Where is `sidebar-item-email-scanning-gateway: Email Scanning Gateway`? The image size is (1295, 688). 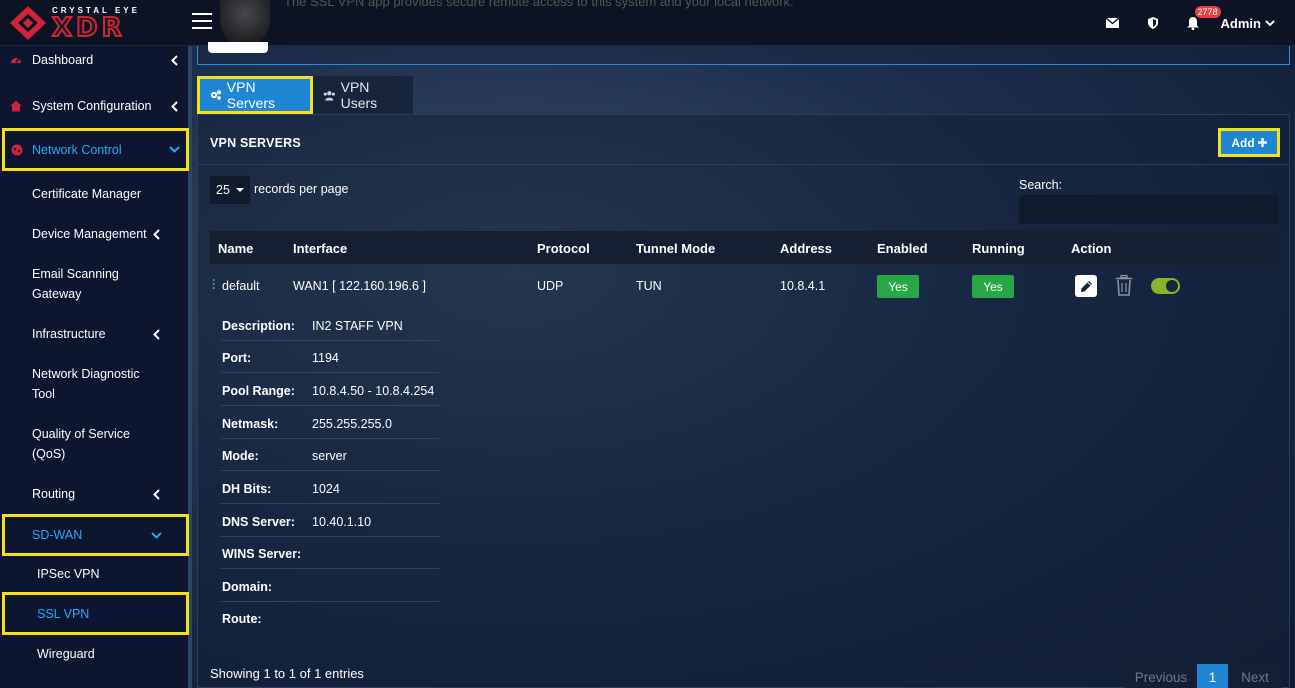 sidebar-item-email-scanning-gateway: Email Scanning Gateway is located at coordinates (94, 284).